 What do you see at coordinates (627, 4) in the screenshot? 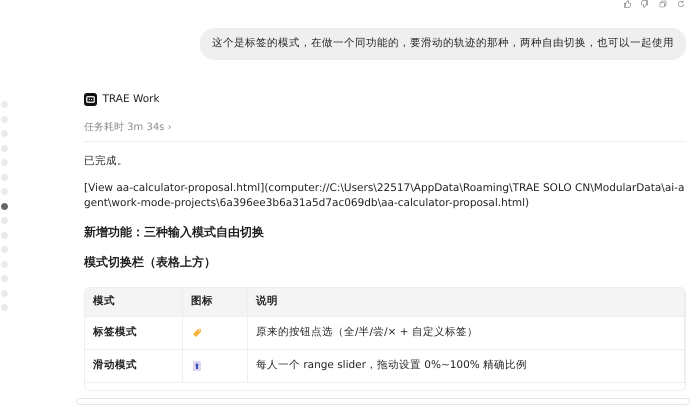
I see `like-icon` at bounding box center [627, 4].